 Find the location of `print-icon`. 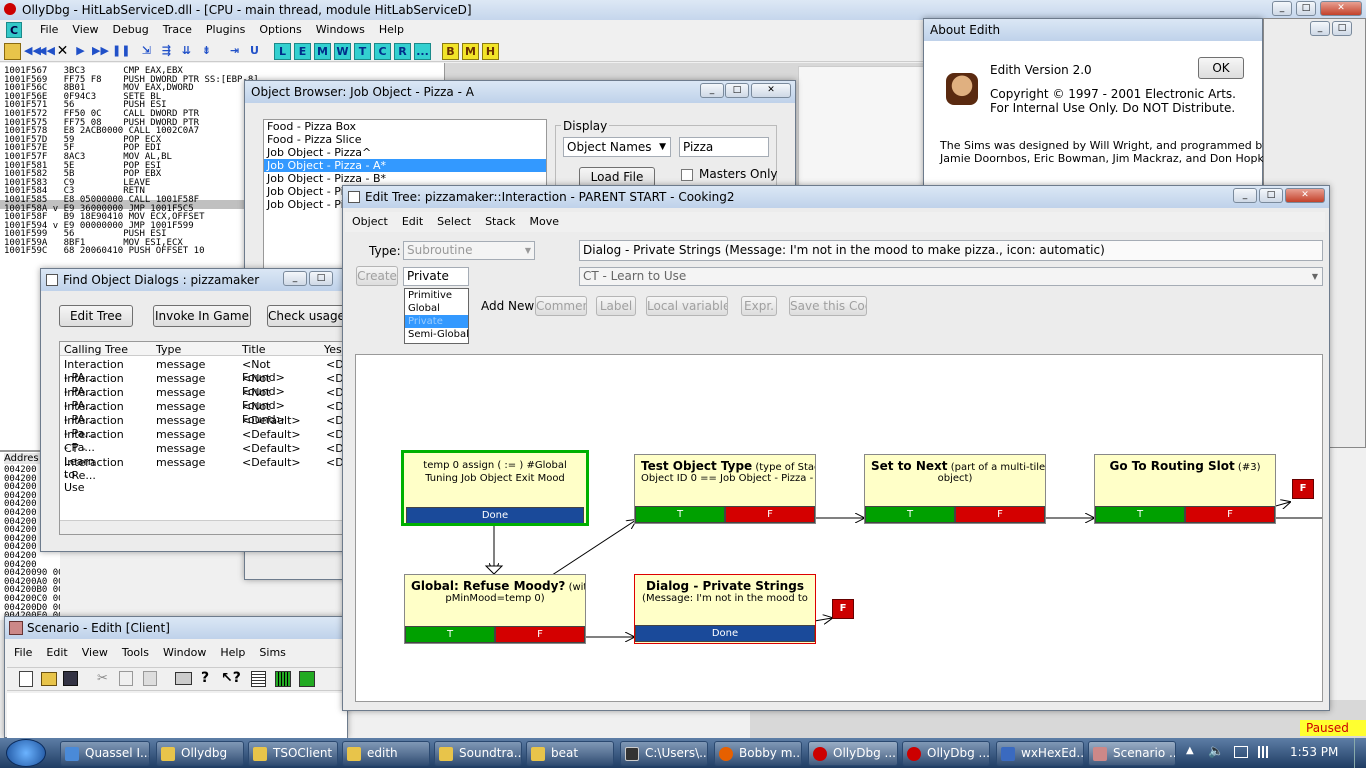

print-icon is located at coordinates (183, 678).